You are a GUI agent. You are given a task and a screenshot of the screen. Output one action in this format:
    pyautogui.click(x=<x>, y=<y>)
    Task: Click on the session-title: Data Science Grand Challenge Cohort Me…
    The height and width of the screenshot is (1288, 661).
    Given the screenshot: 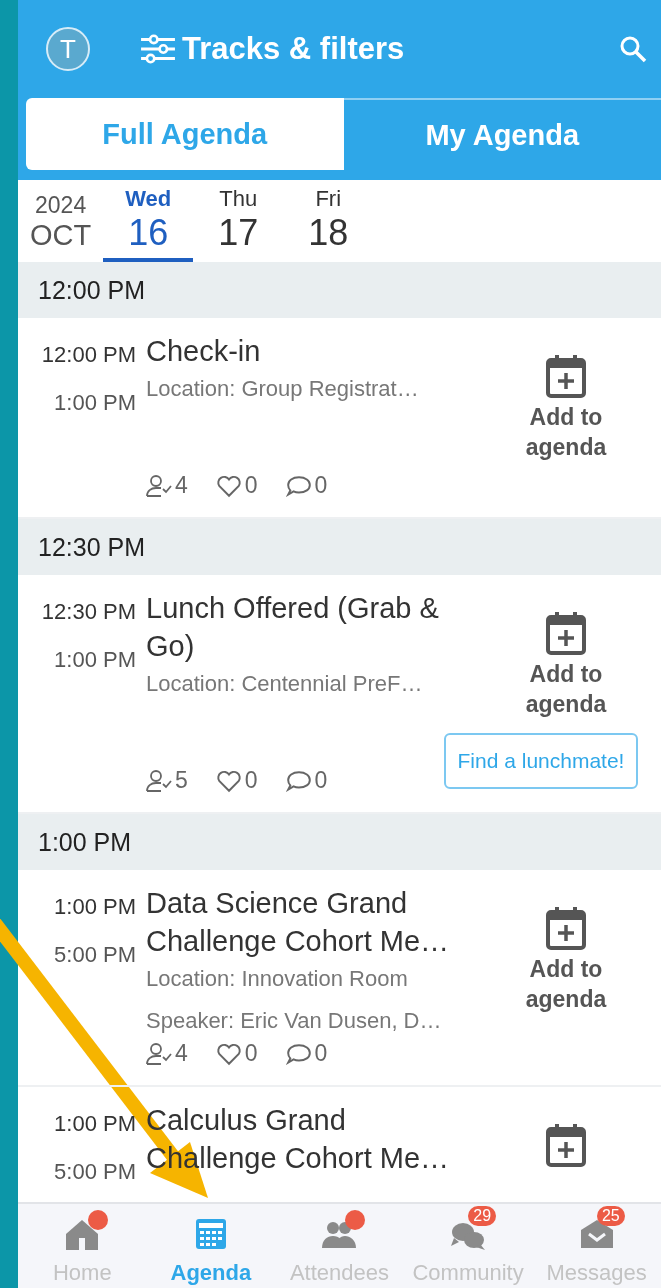 What is the action you would take?
    pyautogui.click(x=313, y=922)
    